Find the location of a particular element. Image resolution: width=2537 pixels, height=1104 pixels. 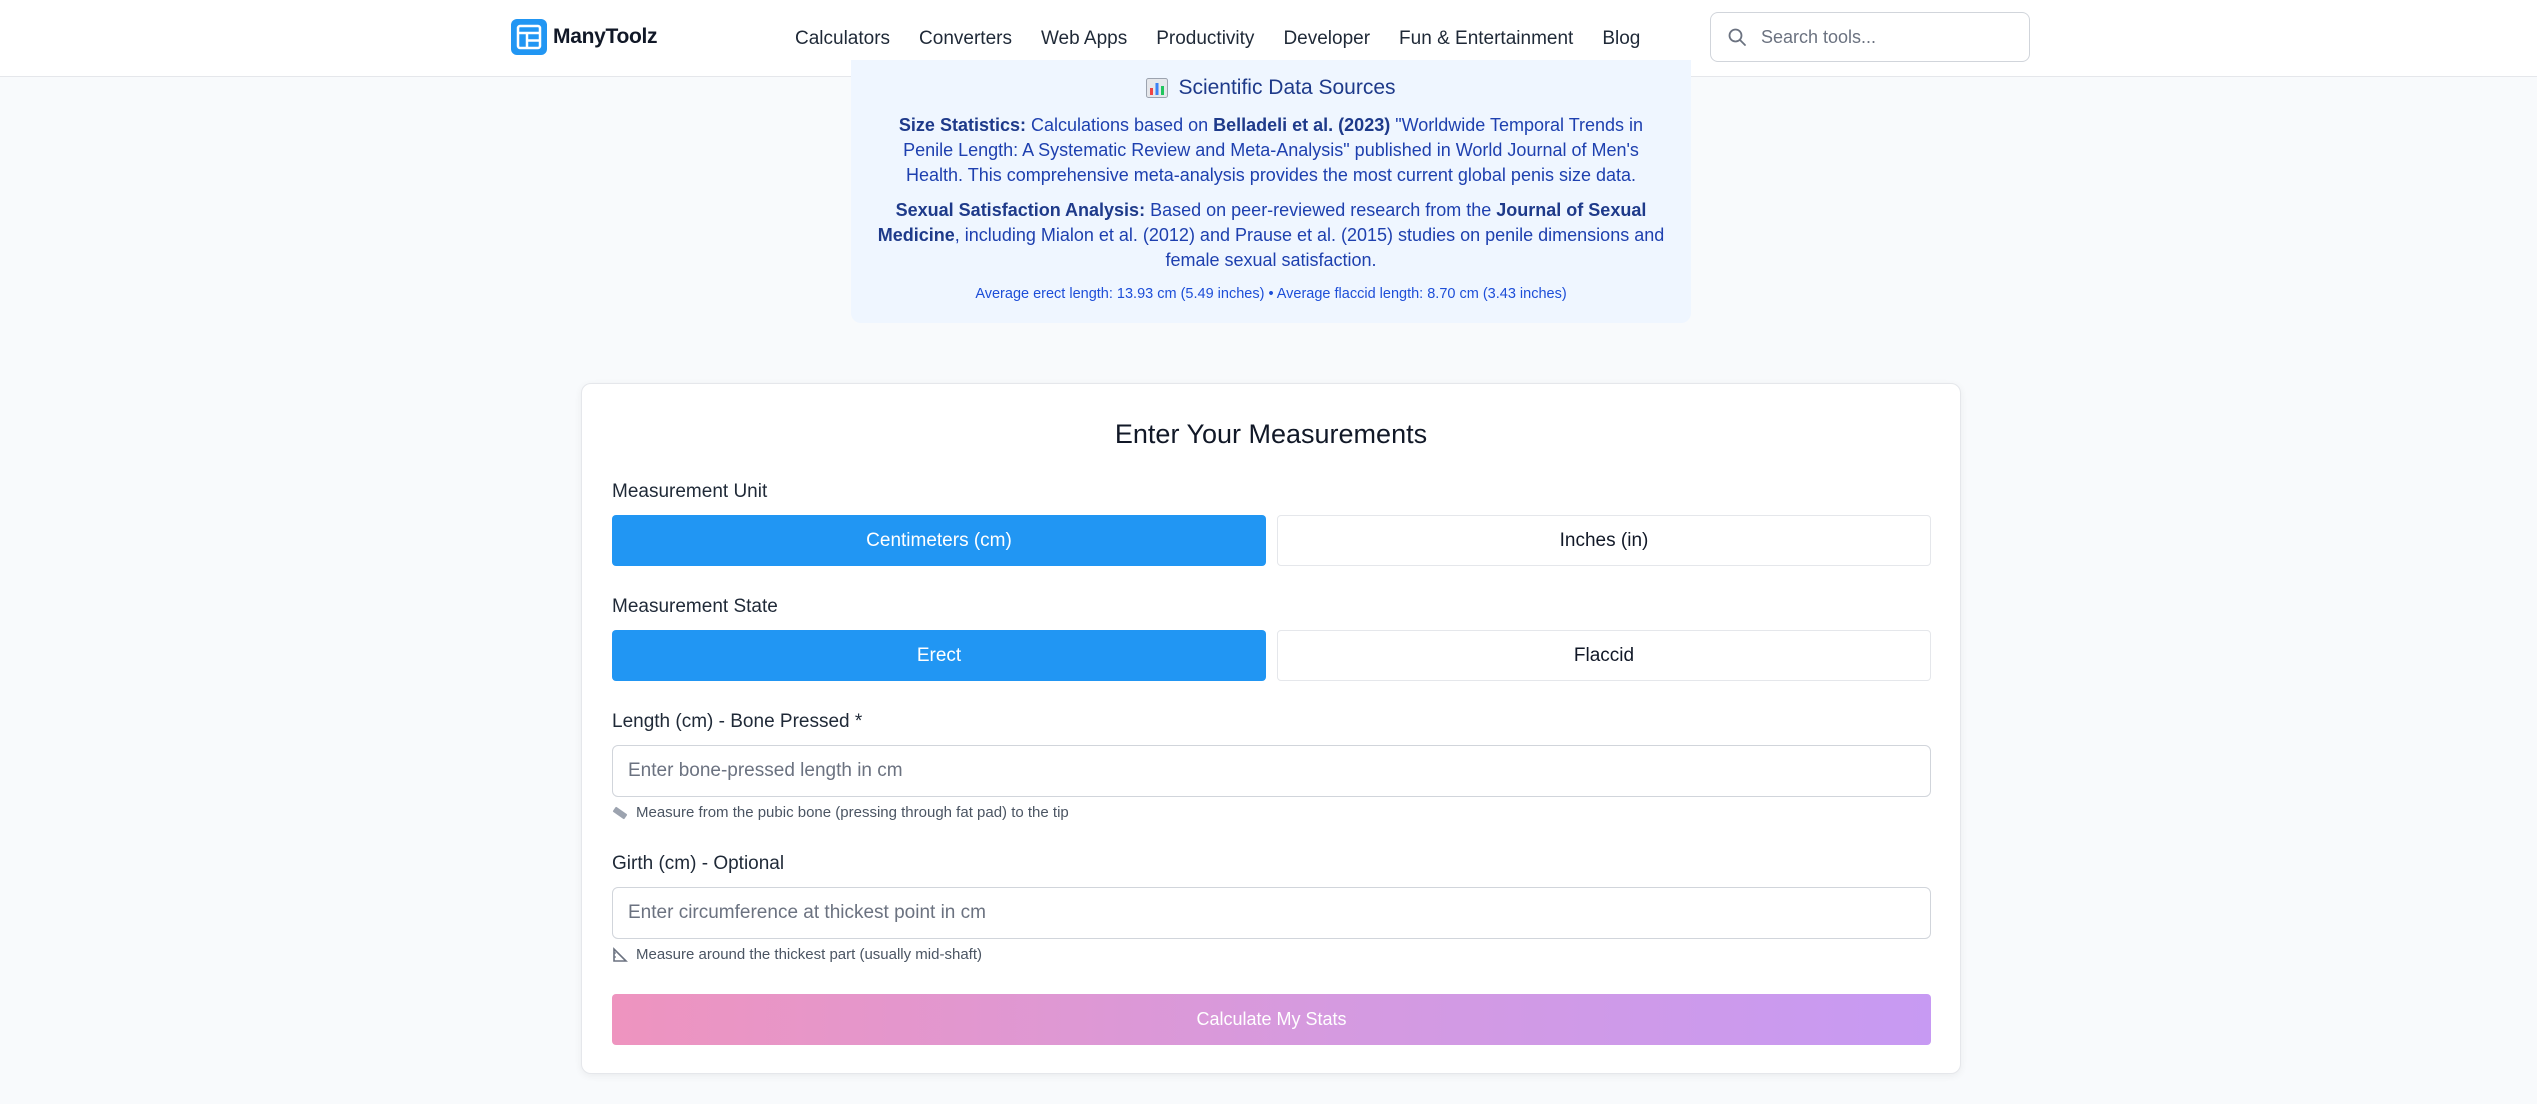

unit-centimeters-button: Centimeters (cm) is located at coordinates (939, 540).